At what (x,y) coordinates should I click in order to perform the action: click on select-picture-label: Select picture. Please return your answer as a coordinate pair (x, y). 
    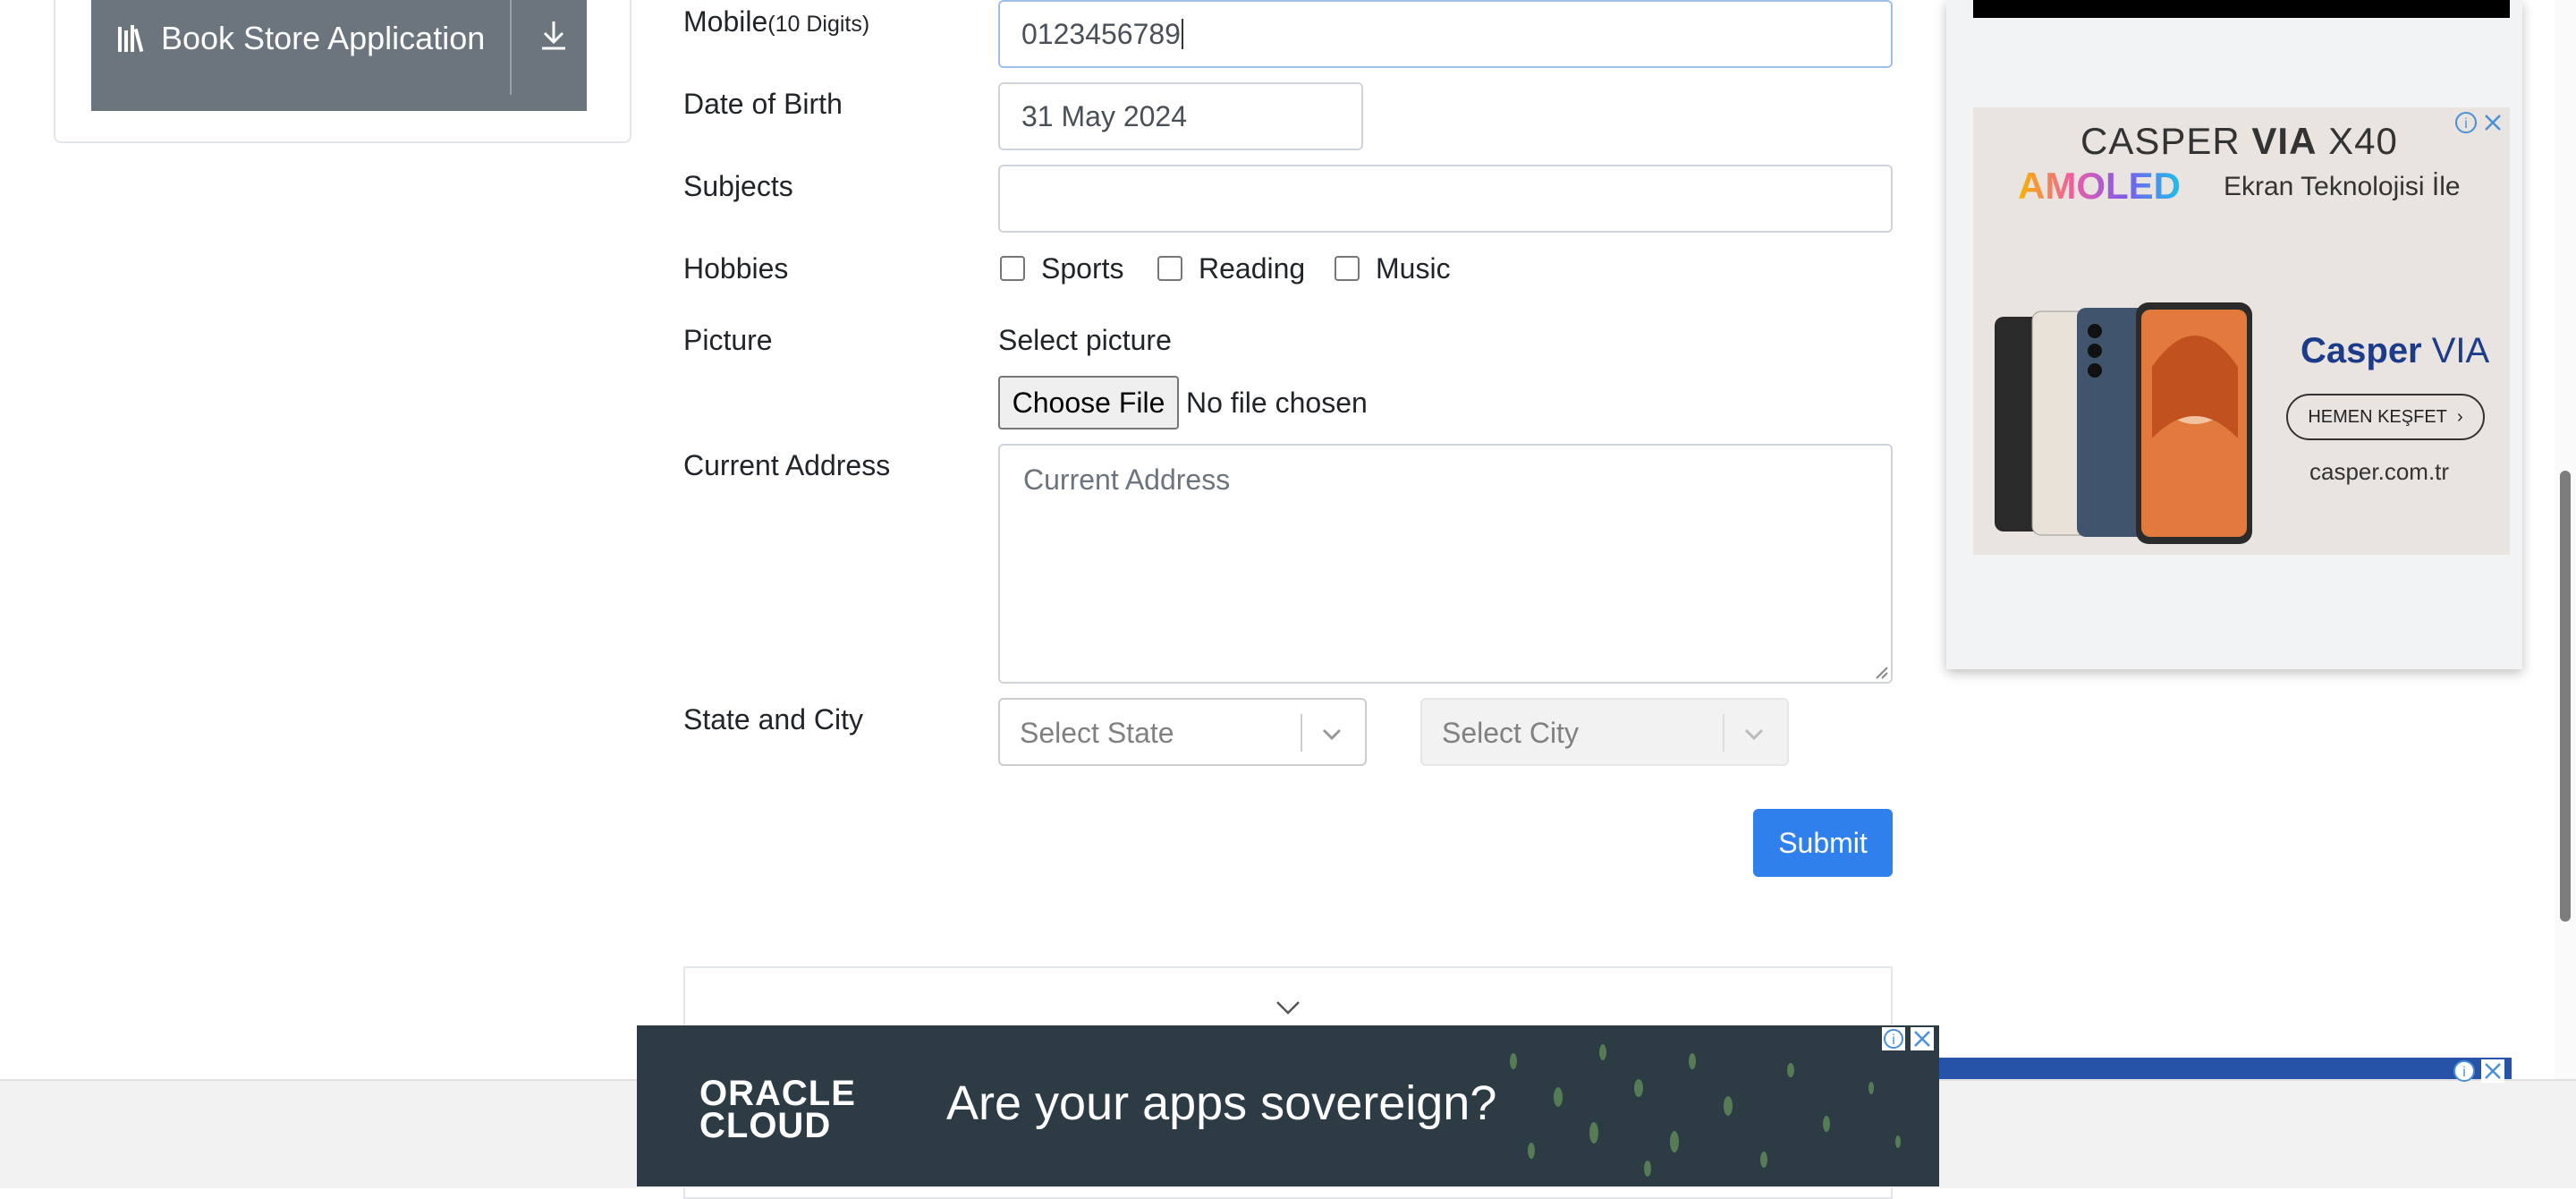
    Looking at the image, I should click on (1085, 340).